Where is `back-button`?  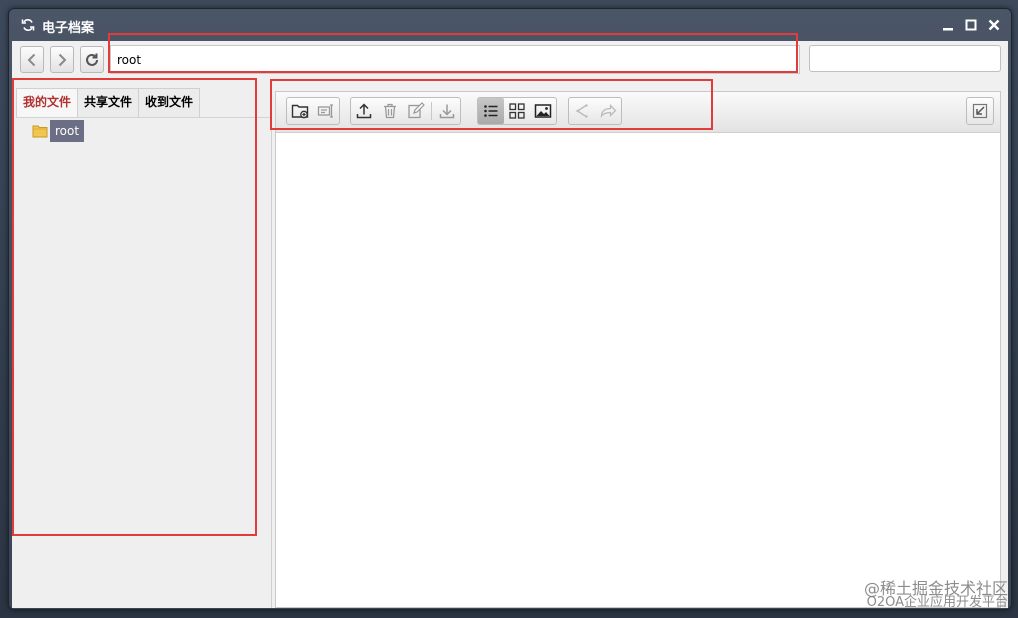
back-button is located at coordinates (32, 59).